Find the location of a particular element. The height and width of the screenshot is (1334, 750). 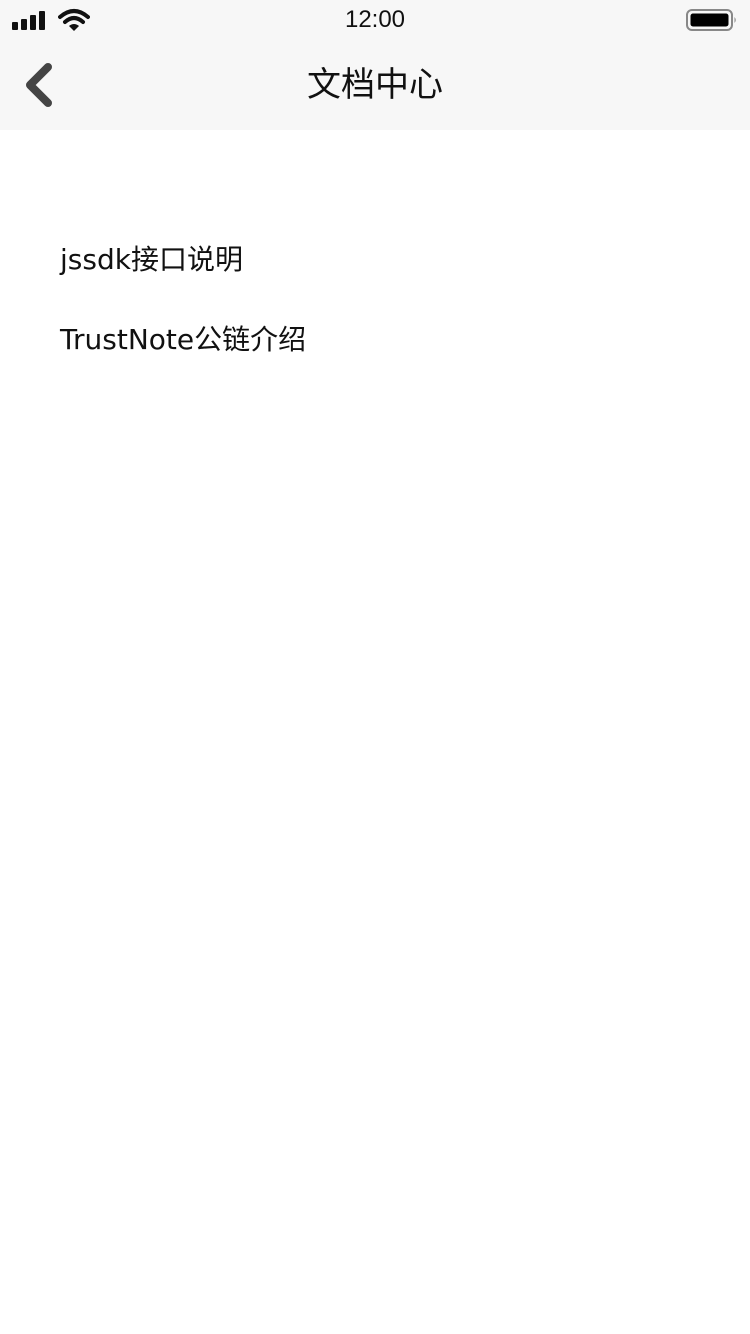

navigation-bar: 文档中心 is located at coordinates (375, 85).